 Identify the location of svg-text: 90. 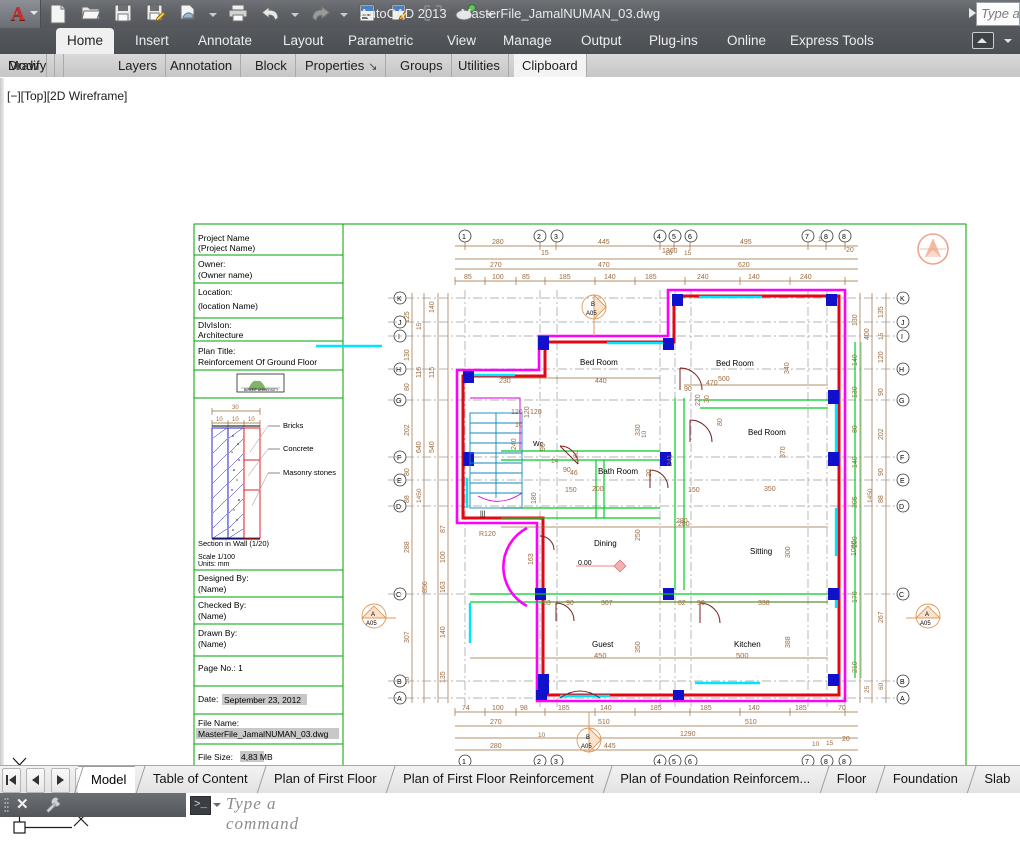
(570, 603).